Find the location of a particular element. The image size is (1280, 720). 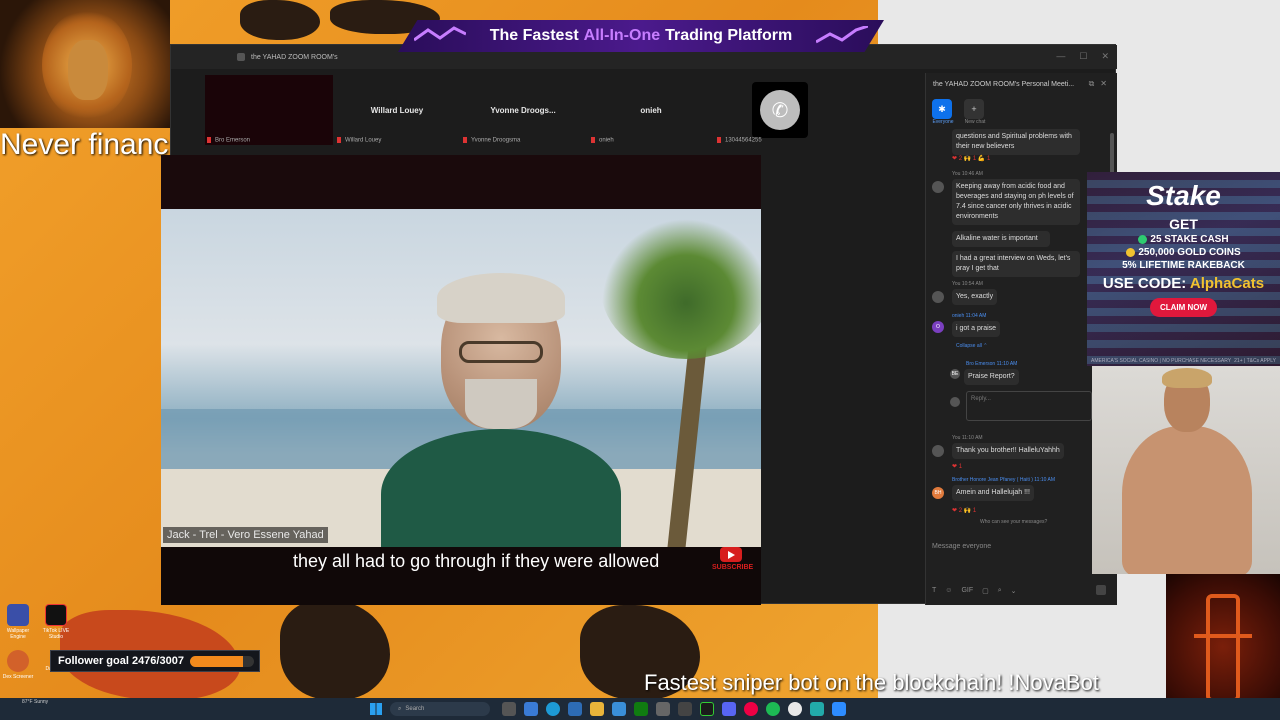

speaker-hair is located at coordinates (501, 298).